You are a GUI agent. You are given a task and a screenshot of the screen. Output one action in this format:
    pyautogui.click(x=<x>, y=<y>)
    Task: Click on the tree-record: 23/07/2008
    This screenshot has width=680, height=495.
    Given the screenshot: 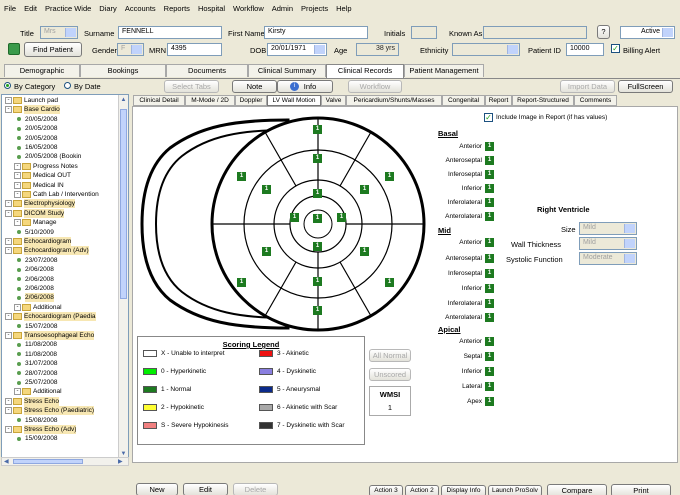 What is the action you would take?
    pyautogui.click(x=36, y=260)
    